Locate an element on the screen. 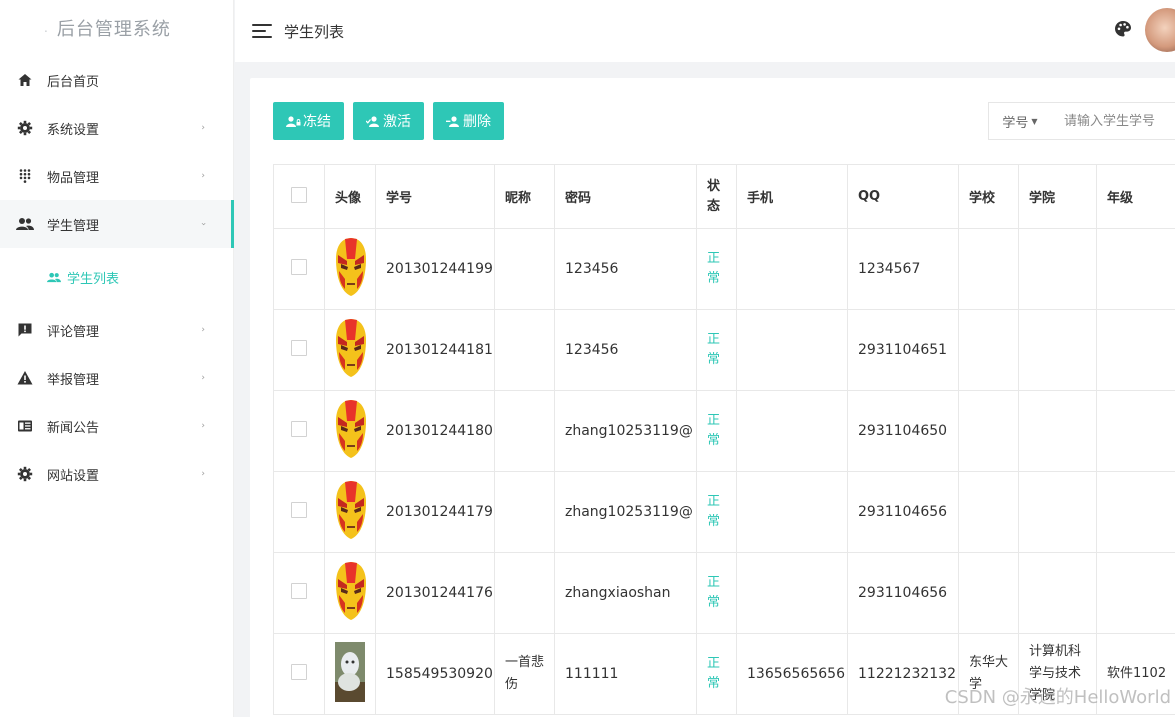 The width and height of the screenshot is (1175, 717). delete-button: 删除 is located at coordinates (468, 121).